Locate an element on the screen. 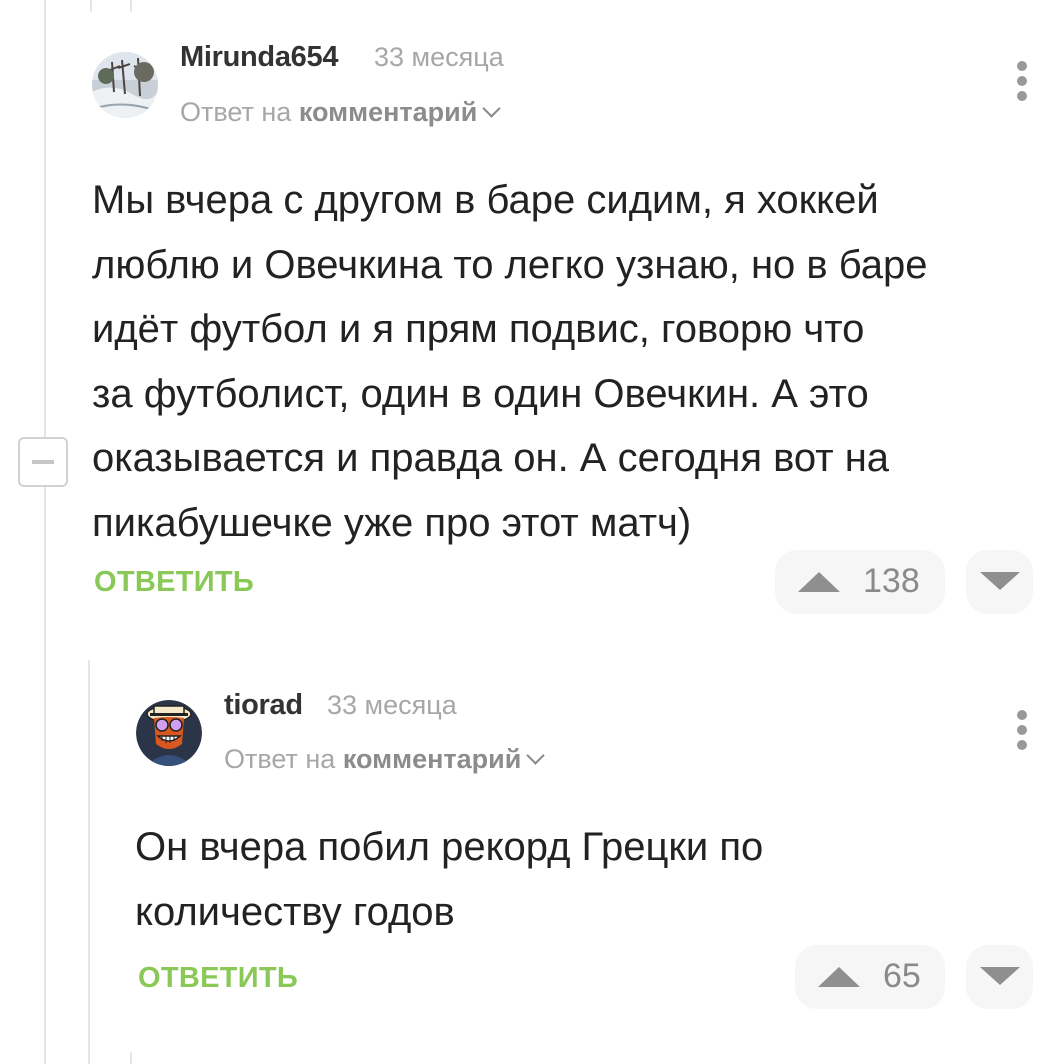  rating-count: 65 is located at coordinates (902, 976).